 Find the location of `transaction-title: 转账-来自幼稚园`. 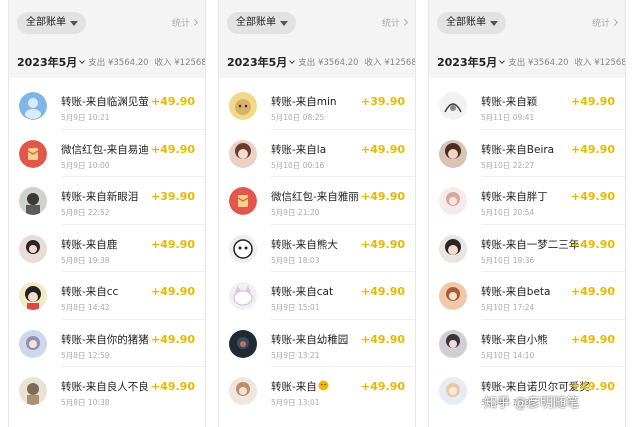

transaction-title: 转账-来自幼稚园 is located at coordinates (310, 339).